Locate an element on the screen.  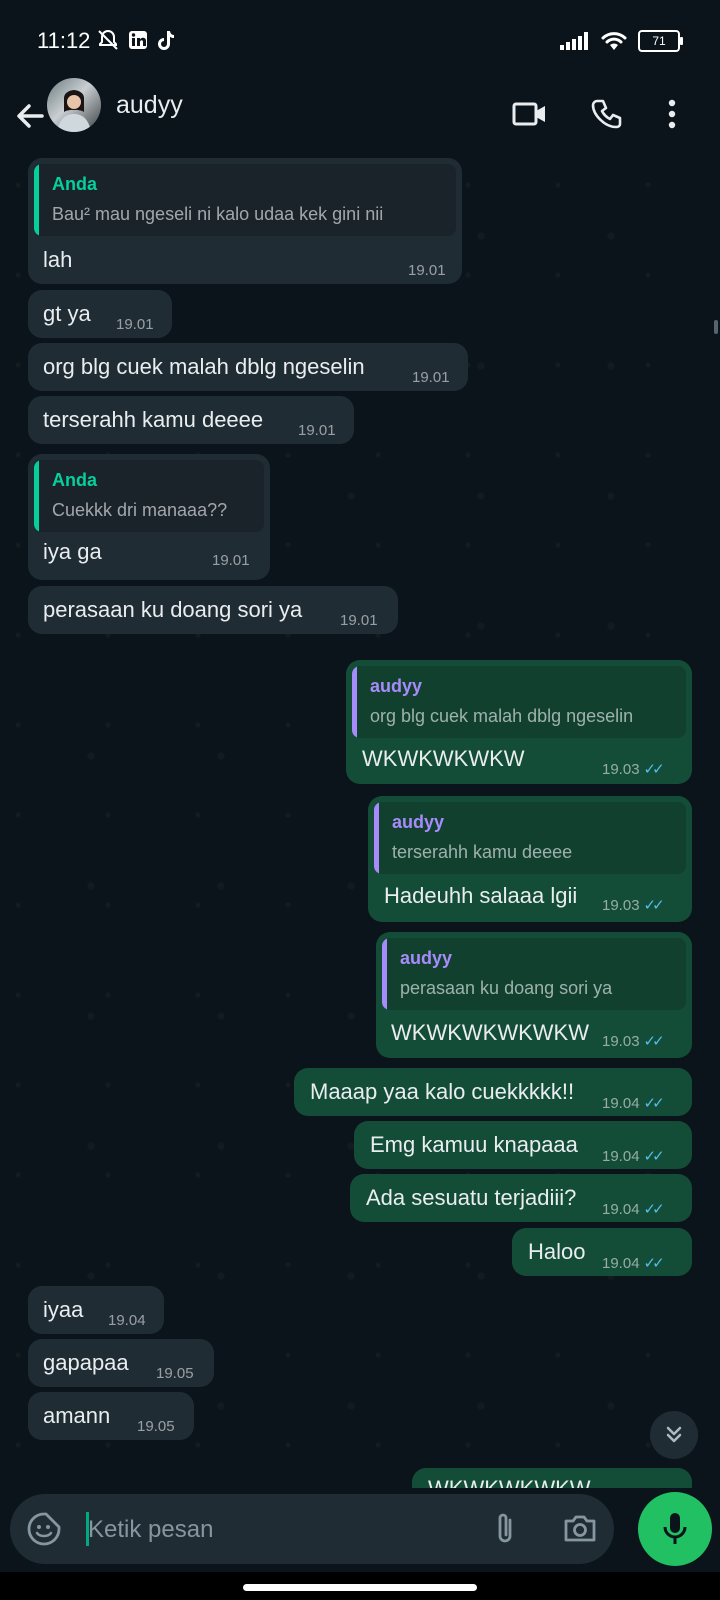
message-bubble-incoming: terserahh kamu deeee 19.01 is located at coordinates (191, 420).